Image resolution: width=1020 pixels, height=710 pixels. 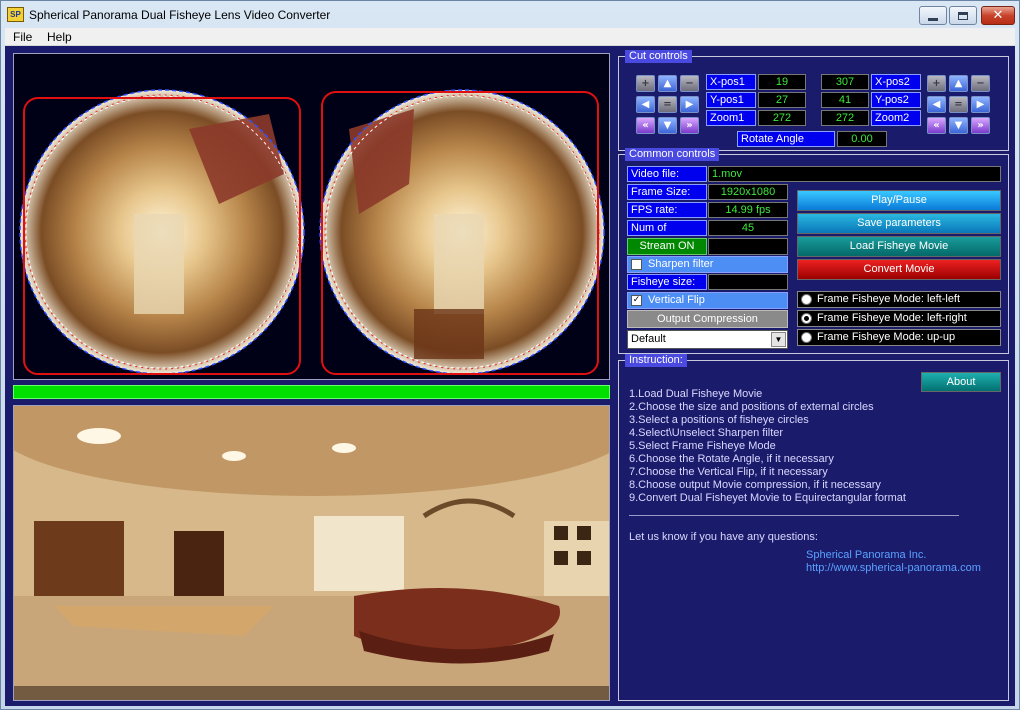 I want to click on mode-left-right-radio: Frame Fisheye Mode: left-right, so click(x=899, y=318).